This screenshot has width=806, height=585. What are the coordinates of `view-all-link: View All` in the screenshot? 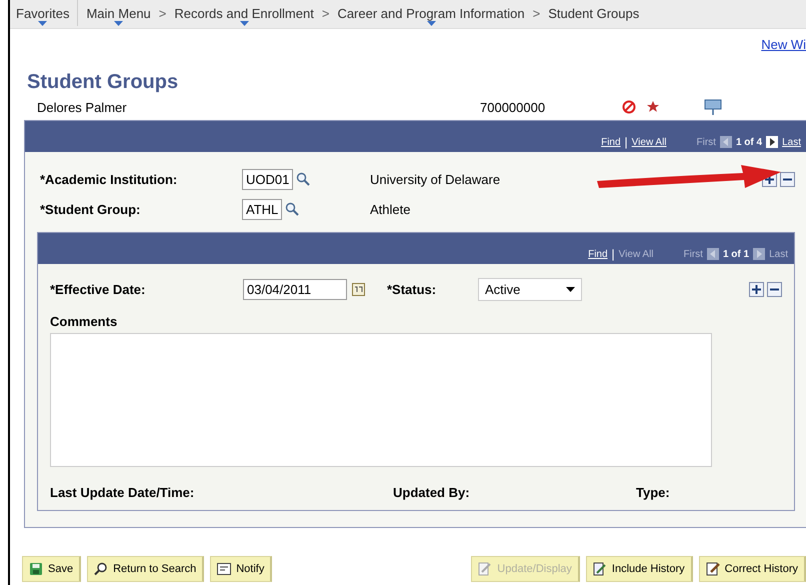 It's located at (649, 142).